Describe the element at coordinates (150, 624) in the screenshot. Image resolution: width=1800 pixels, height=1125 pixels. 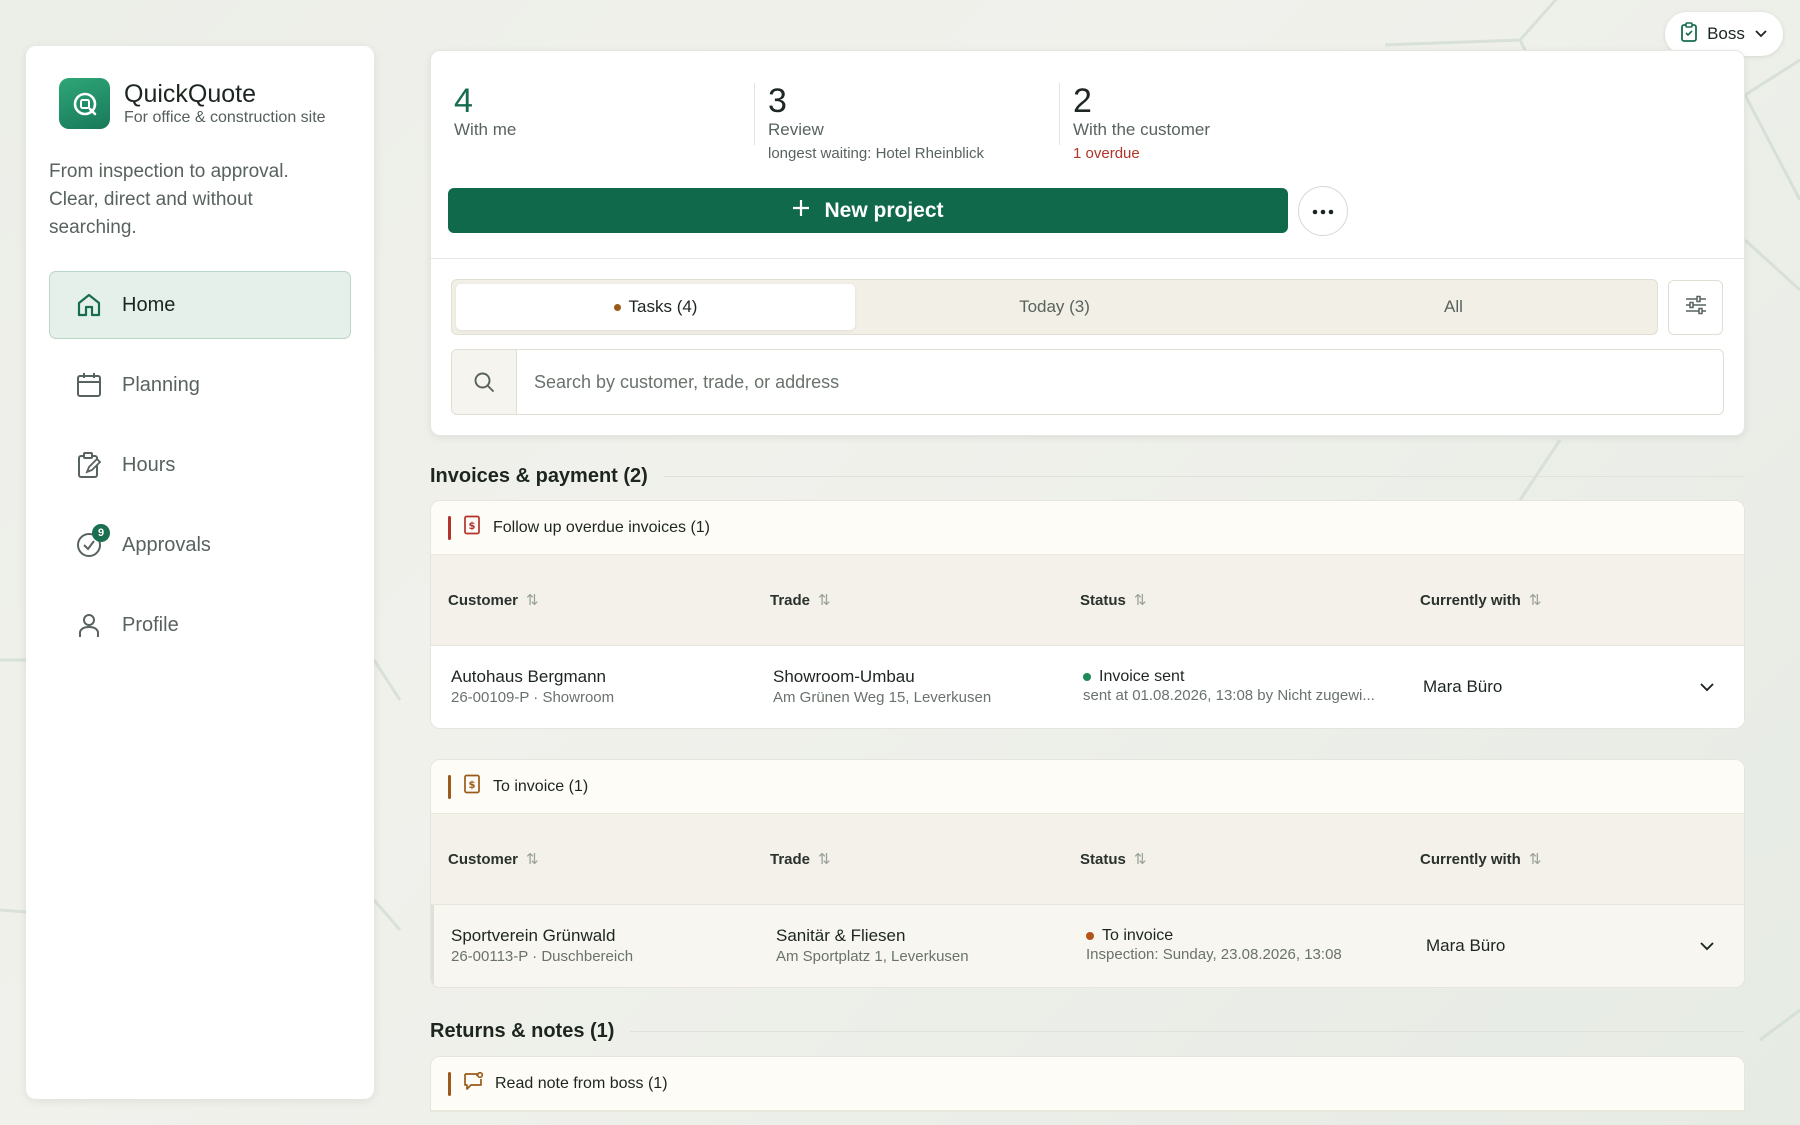
I see `sidebar-item-label: Profile` at that location.